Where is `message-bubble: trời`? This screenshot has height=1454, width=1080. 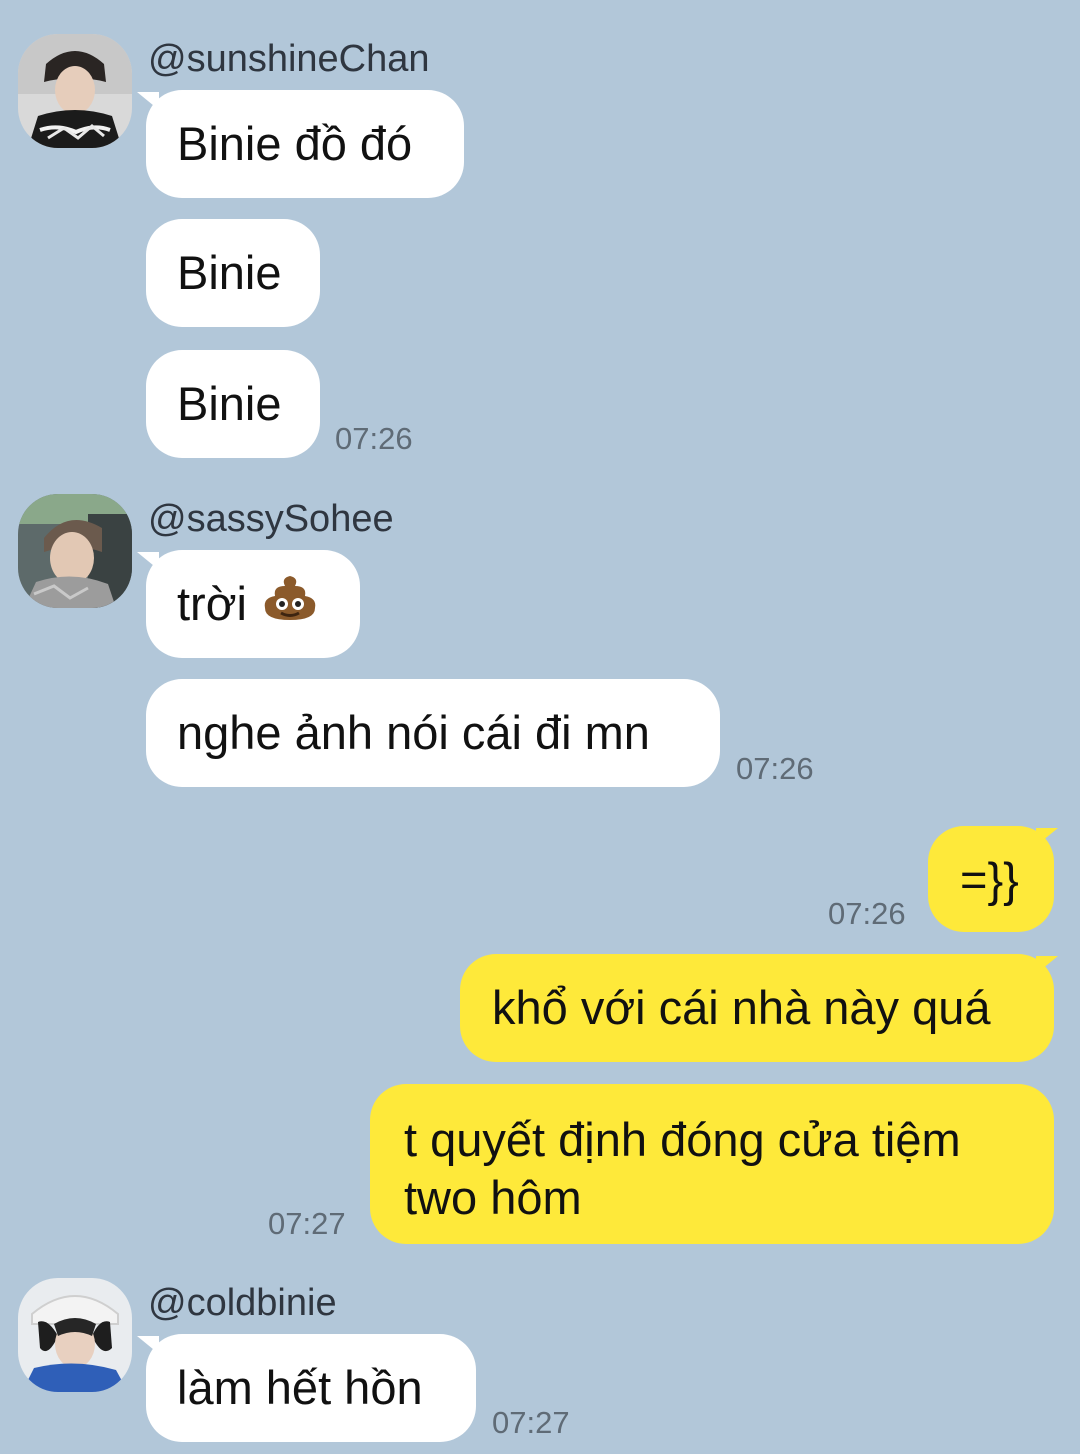
message-bubble: trời is located at coordinates (253, 604).